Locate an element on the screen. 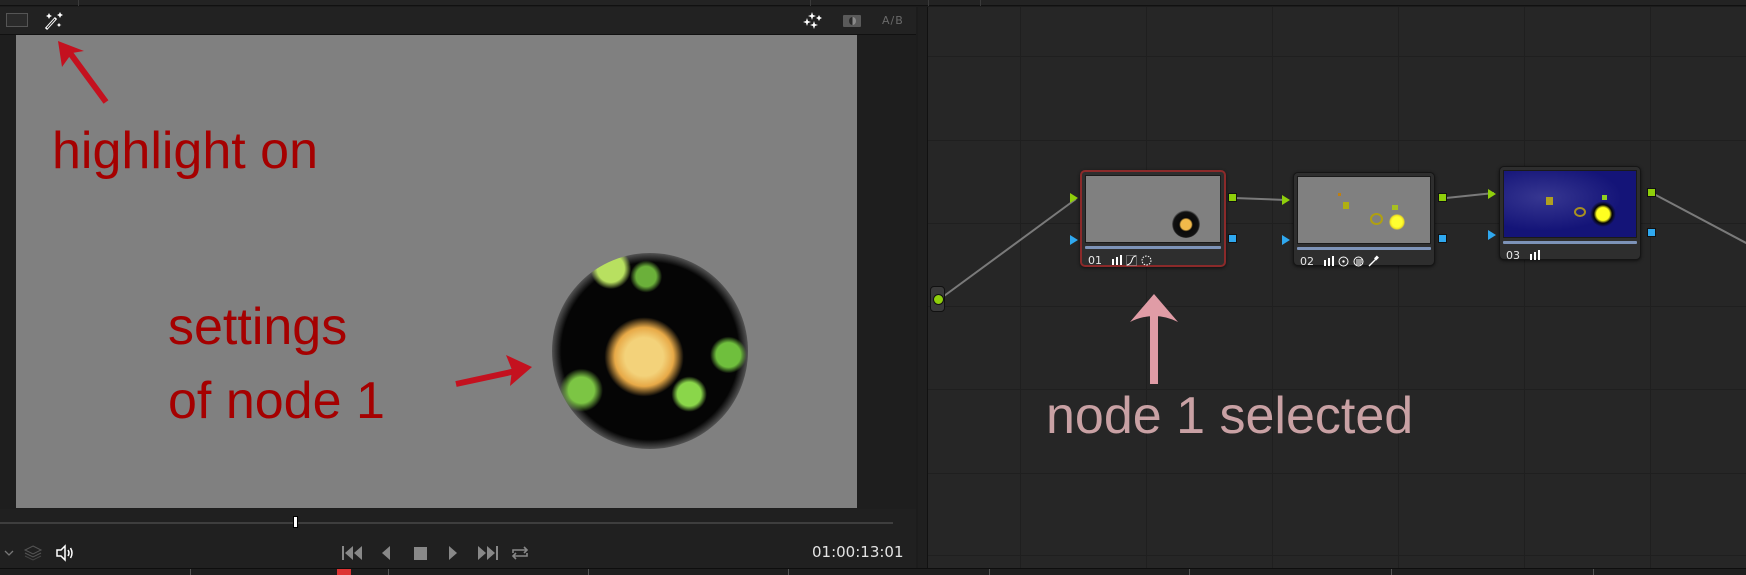 The height and width of the screenshot is (575, 1746). step-back-button is located at coordinates (386, 553).